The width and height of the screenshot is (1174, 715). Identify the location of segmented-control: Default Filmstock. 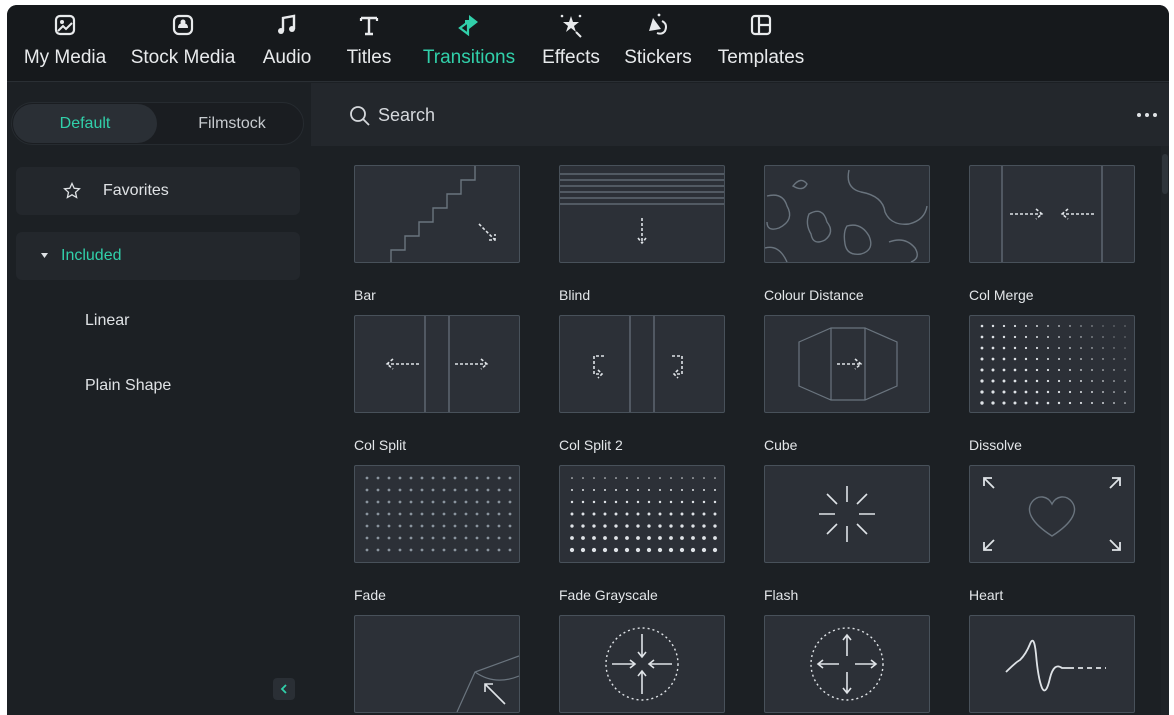
(157, 123).